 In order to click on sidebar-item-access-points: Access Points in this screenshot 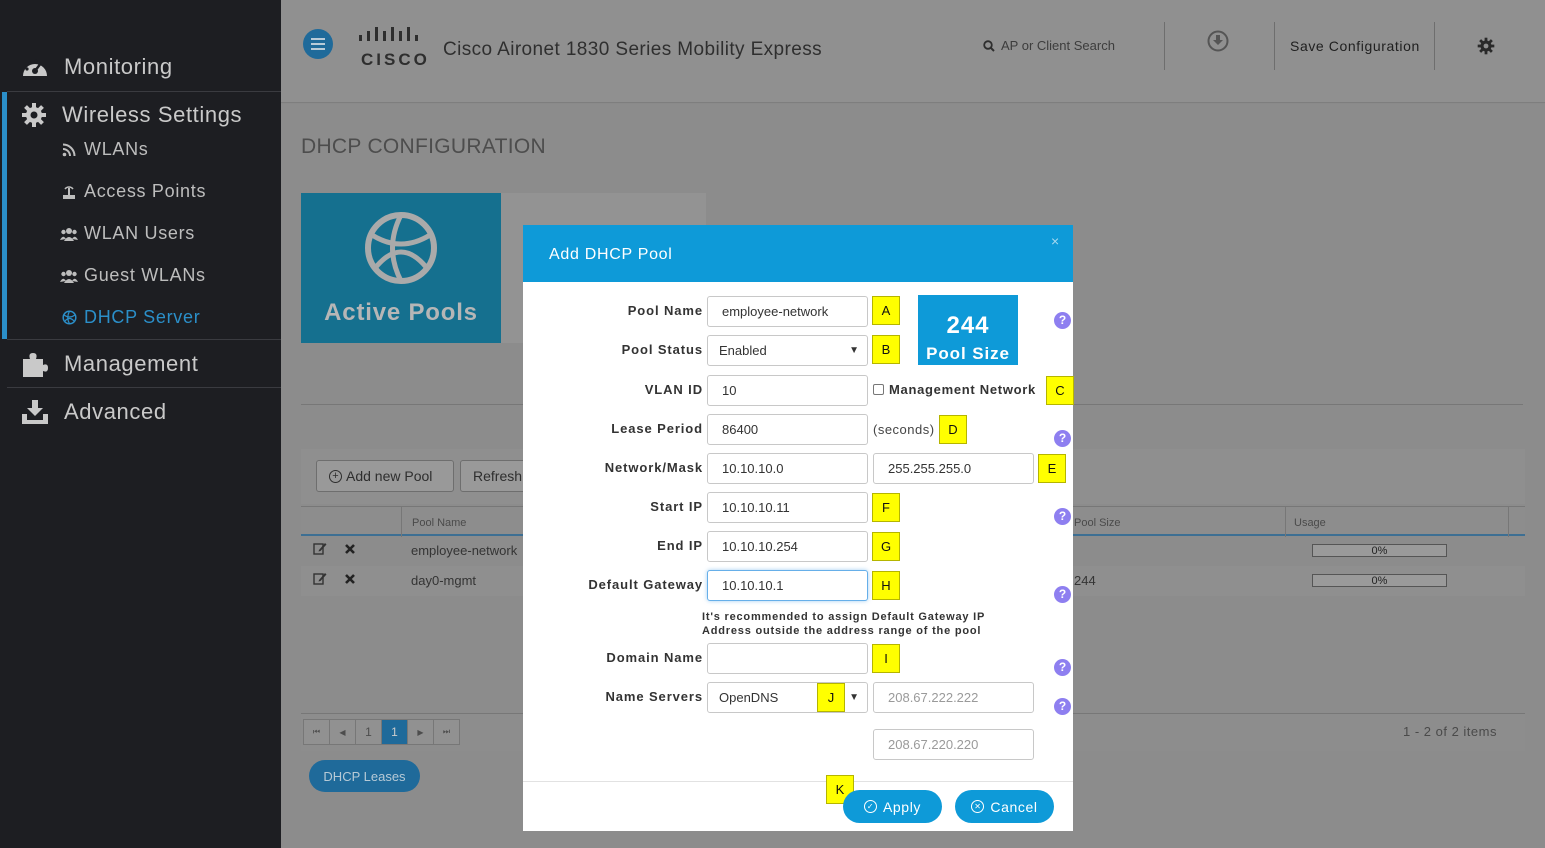, I will do `click(133, 191)`.